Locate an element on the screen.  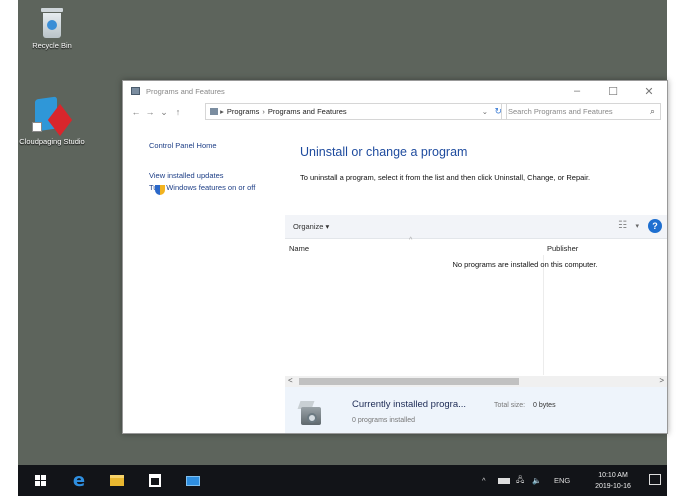
remote-desktop-taskbar-button is located at coordinates (193, 480).